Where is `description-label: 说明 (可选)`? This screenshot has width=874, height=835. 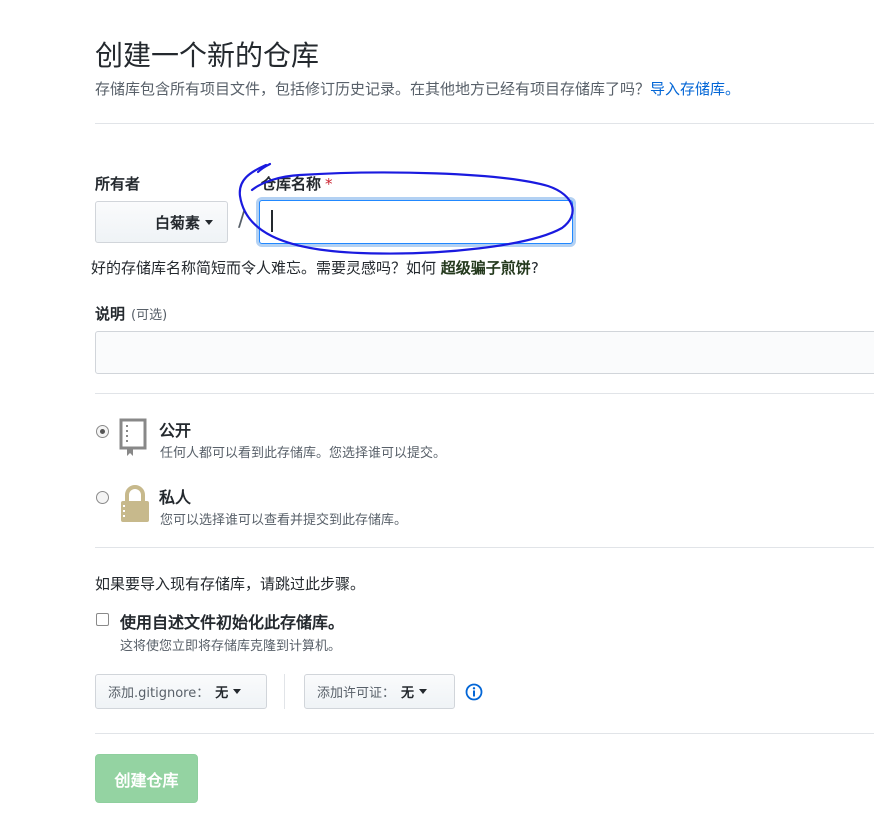
description-label: 说明 (可选) is located at coordinates (131, 313).